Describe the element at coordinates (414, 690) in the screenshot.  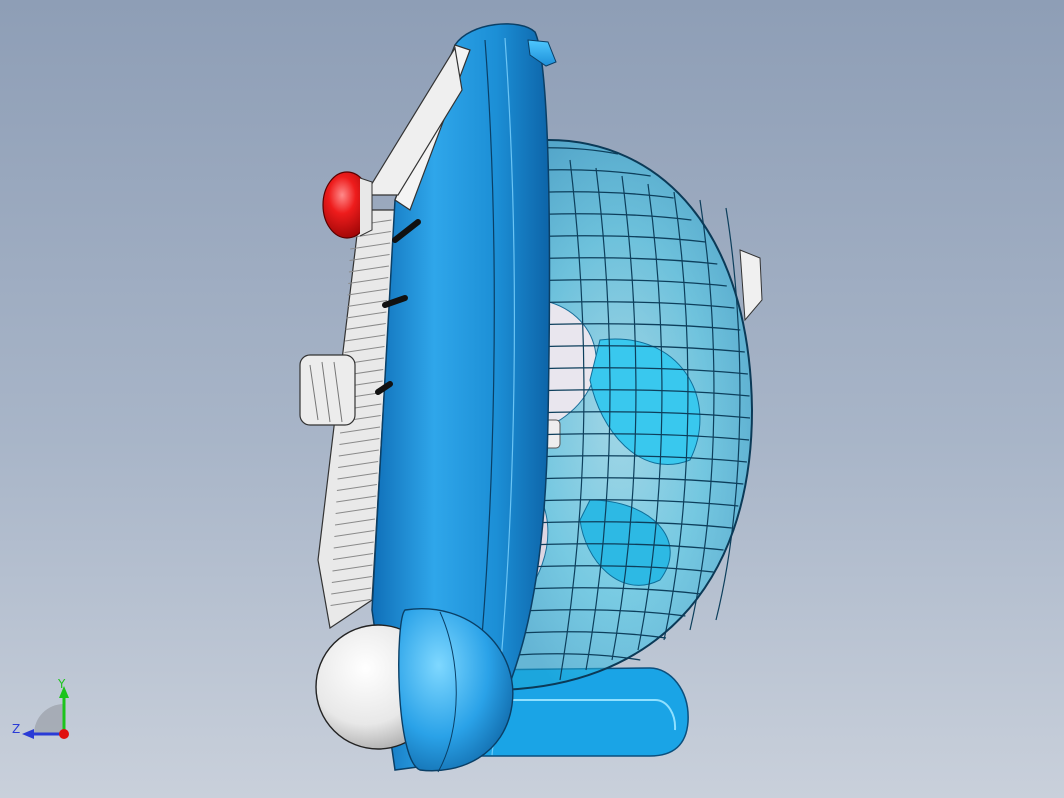
I see `pivot-joint` at that location.